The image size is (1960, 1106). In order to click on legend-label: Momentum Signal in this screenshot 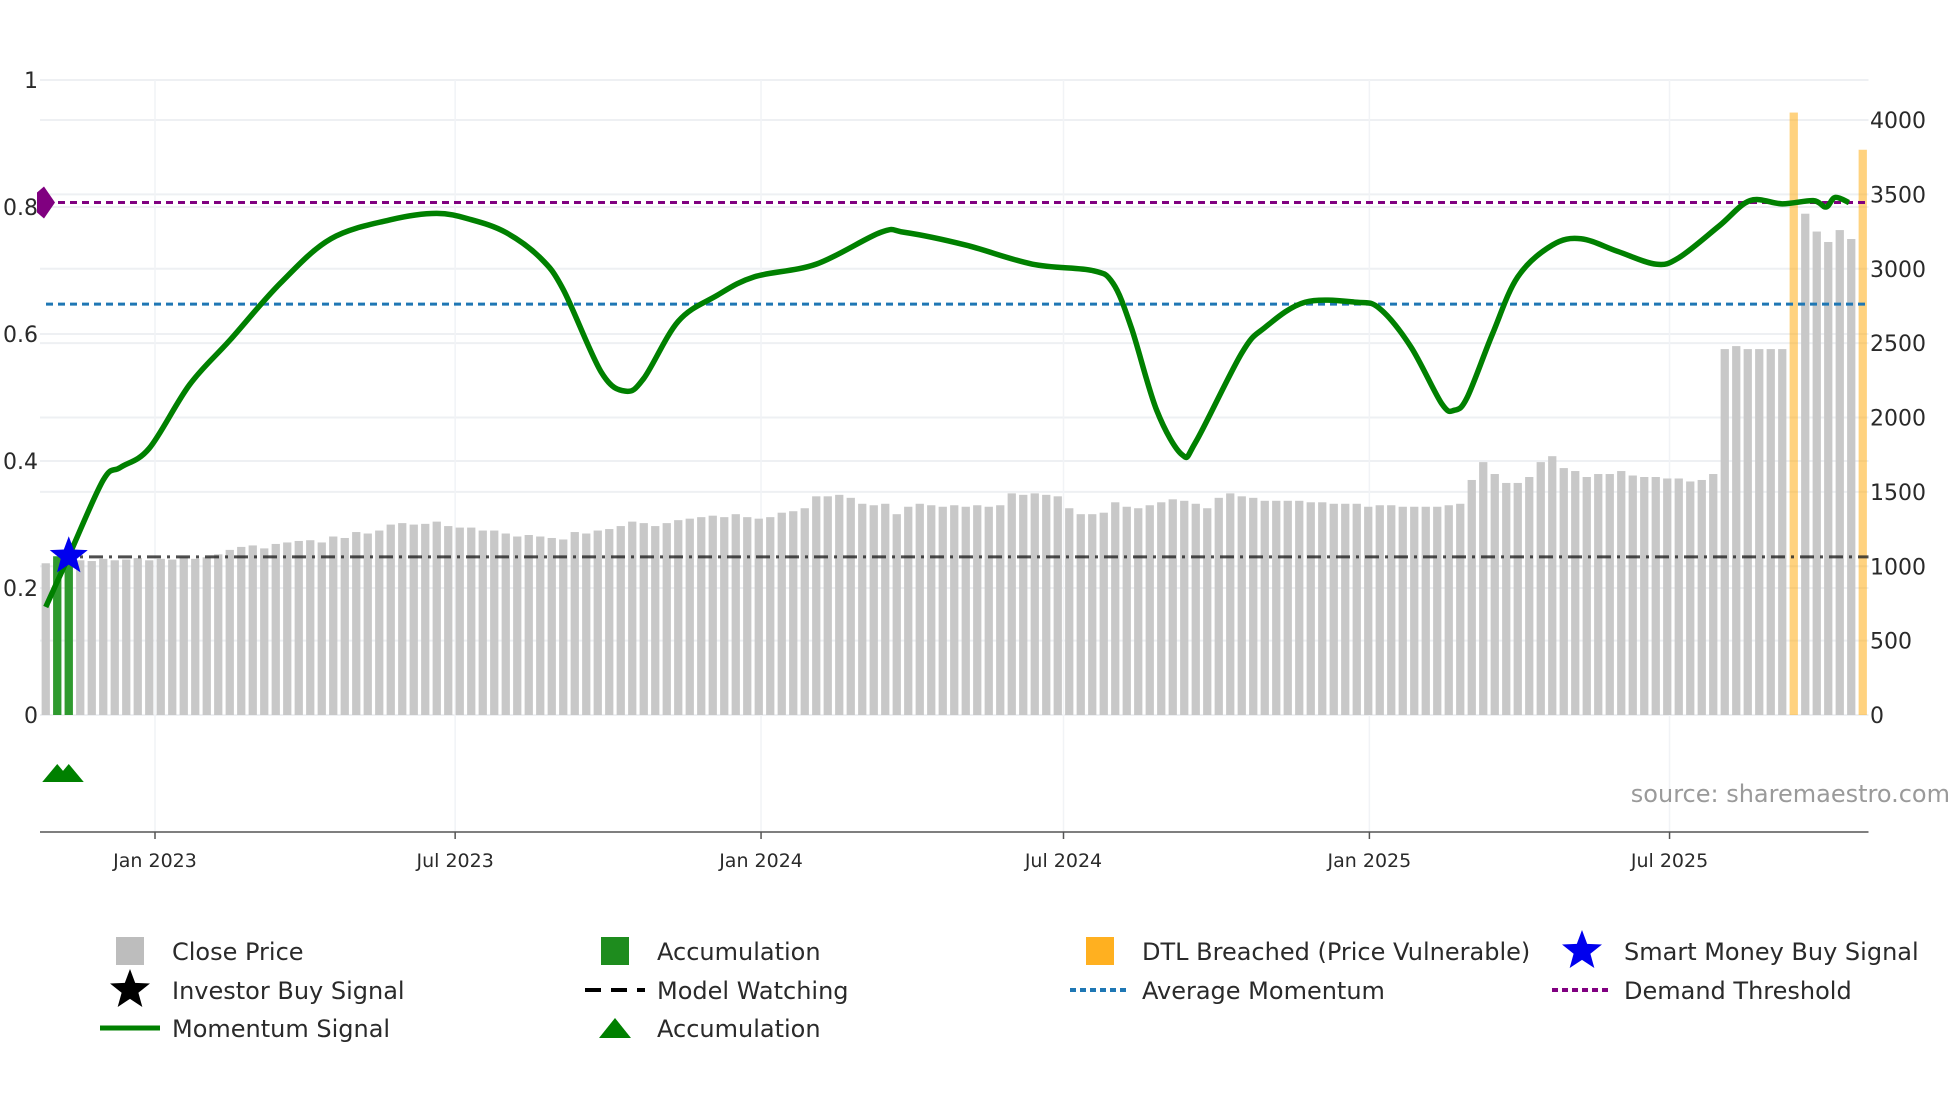, I will do `click(281, 1029)`.